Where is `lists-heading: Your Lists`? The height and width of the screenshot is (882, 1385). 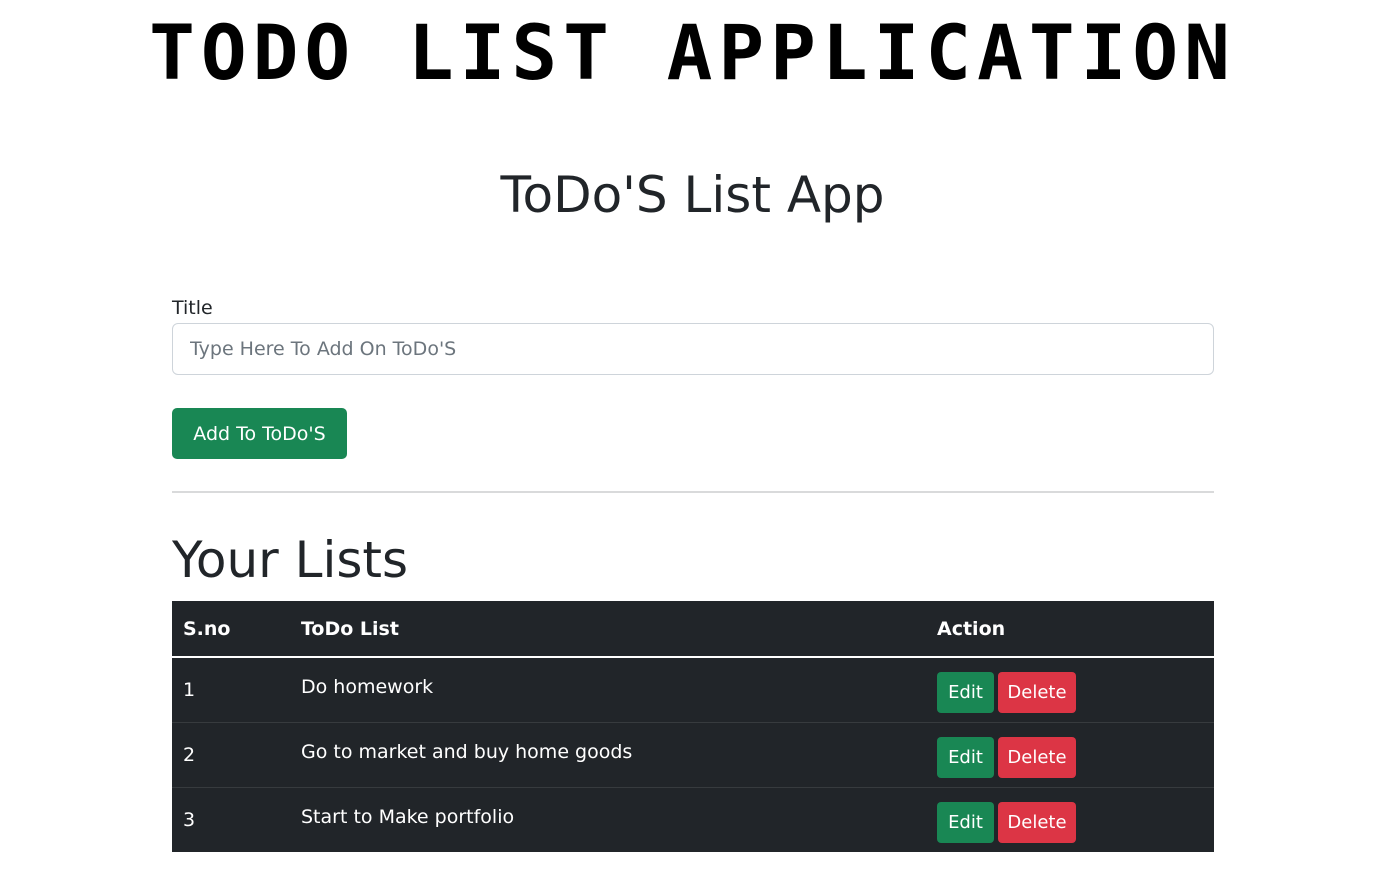 lists-heading: Your Lists is located at coordinates (290, 560).